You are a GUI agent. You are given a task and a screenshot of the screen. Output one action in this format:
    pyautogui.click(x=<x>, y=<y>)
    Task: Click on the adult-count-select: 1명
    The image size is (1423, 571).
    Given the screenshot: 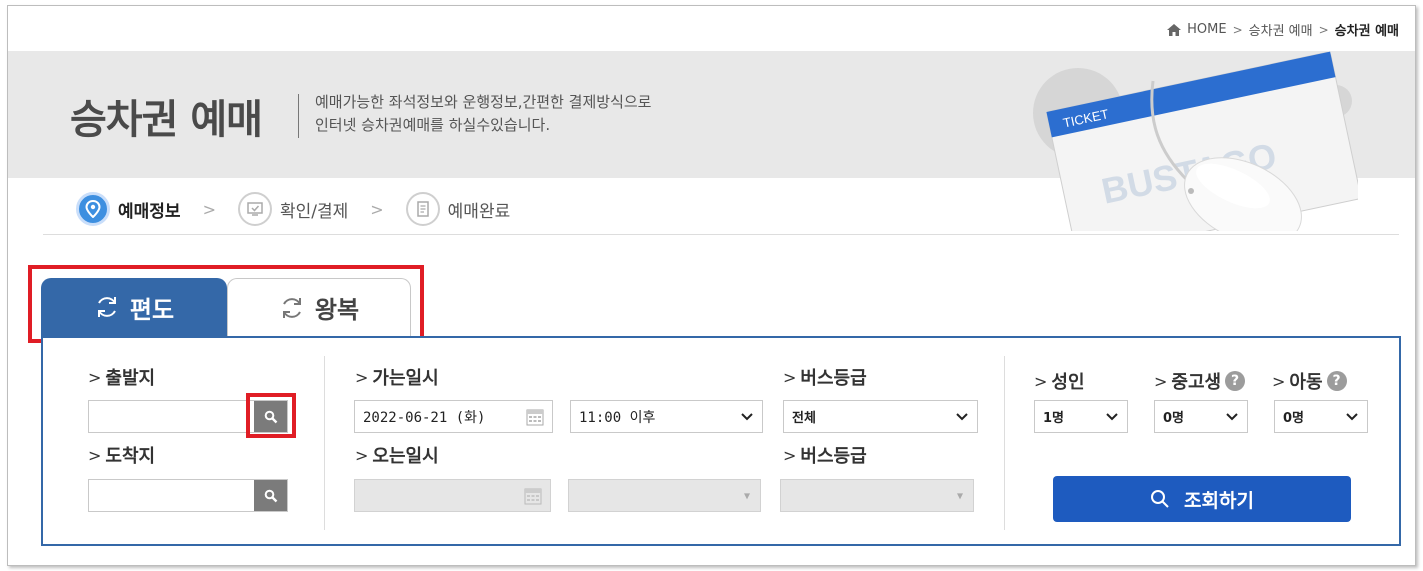 What is the action you would take?
    pyautogui.click(x=1081, y=416)
    